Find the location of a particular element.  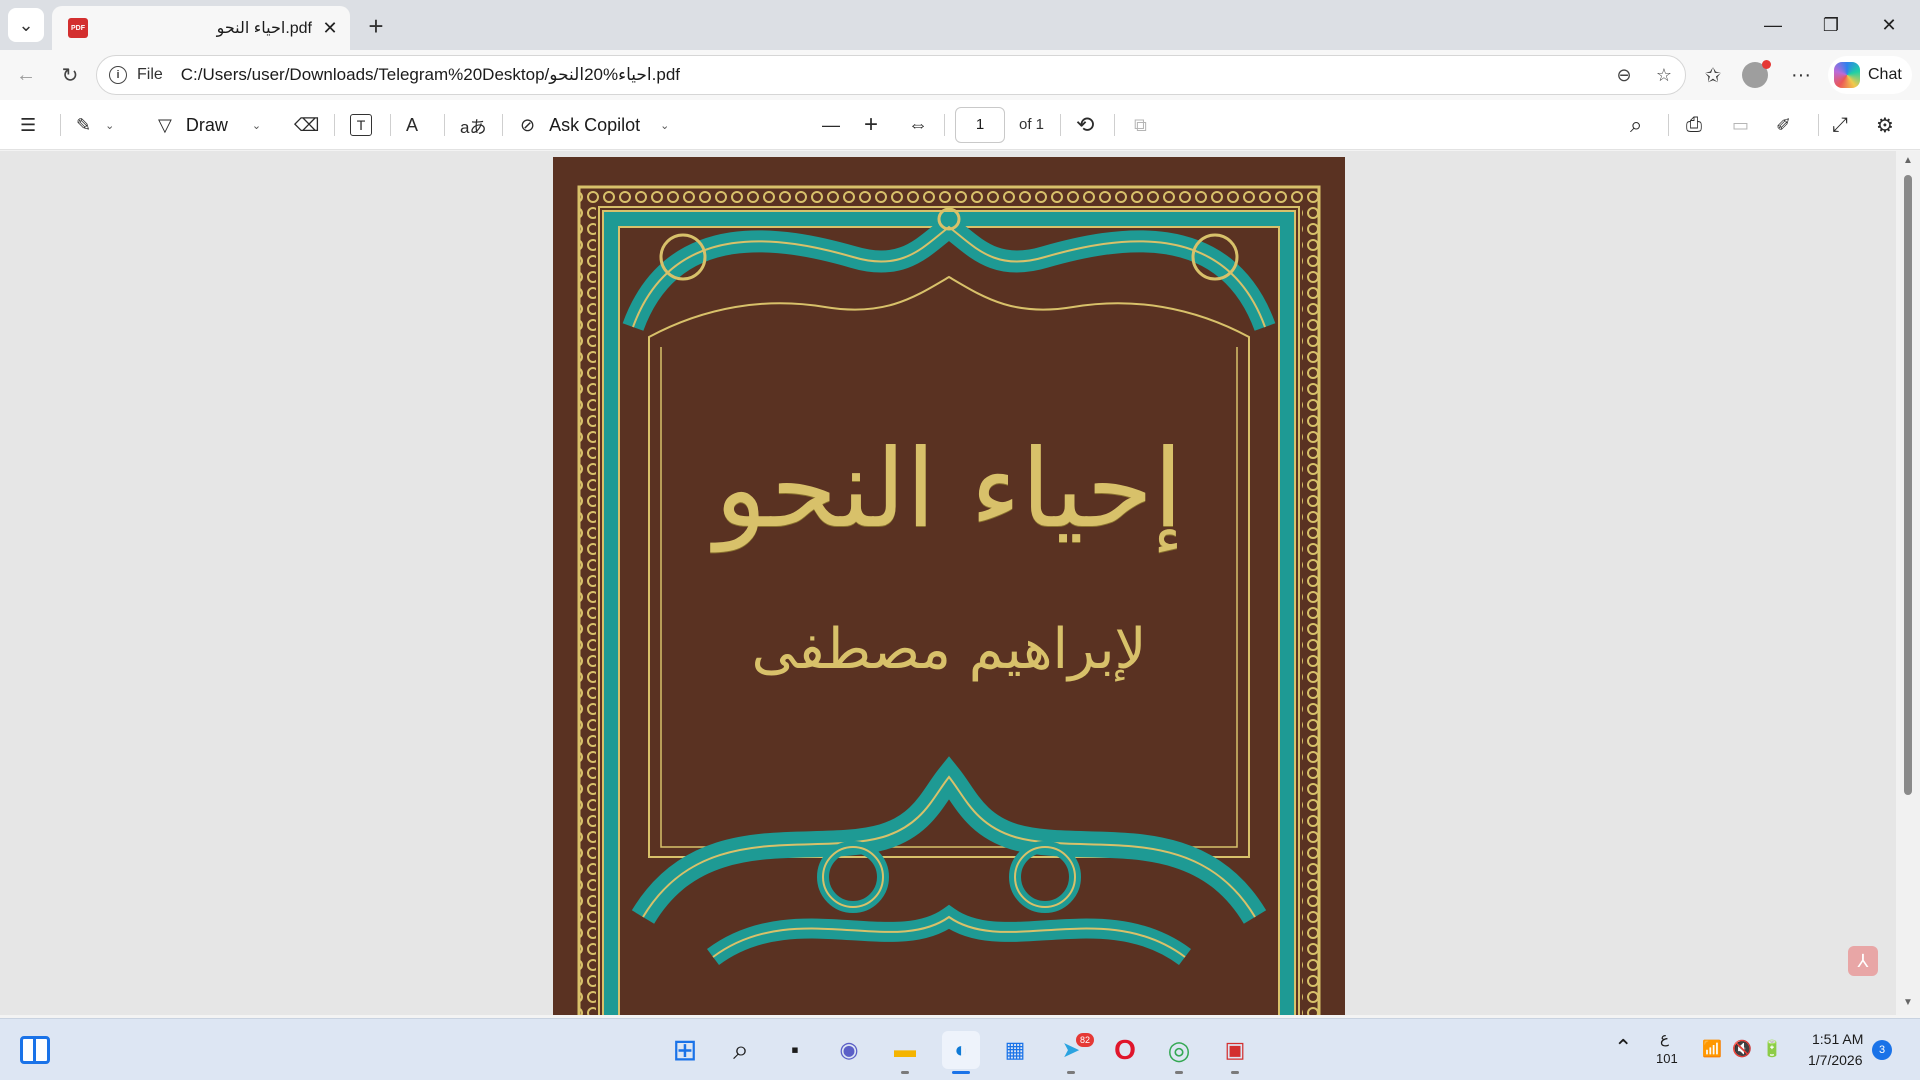

fullscreen-icon: ⤢ is located at coordinates (1840, 125).